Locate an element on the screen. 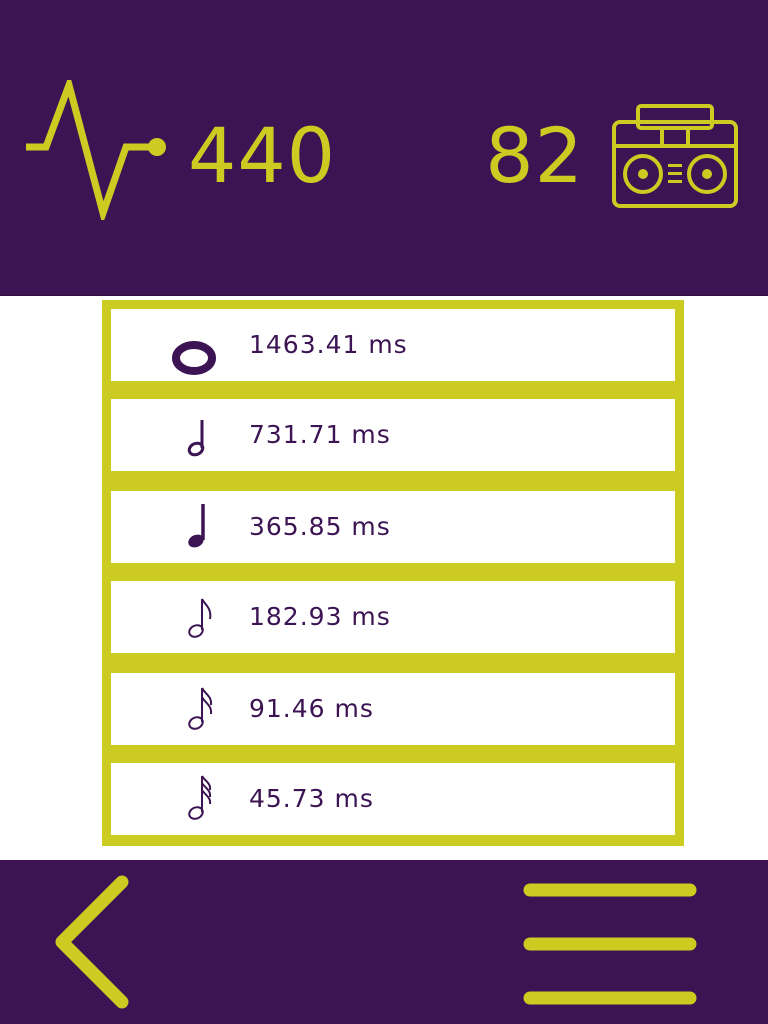  frequency-value: 440 is located at coordinates (262, 156).